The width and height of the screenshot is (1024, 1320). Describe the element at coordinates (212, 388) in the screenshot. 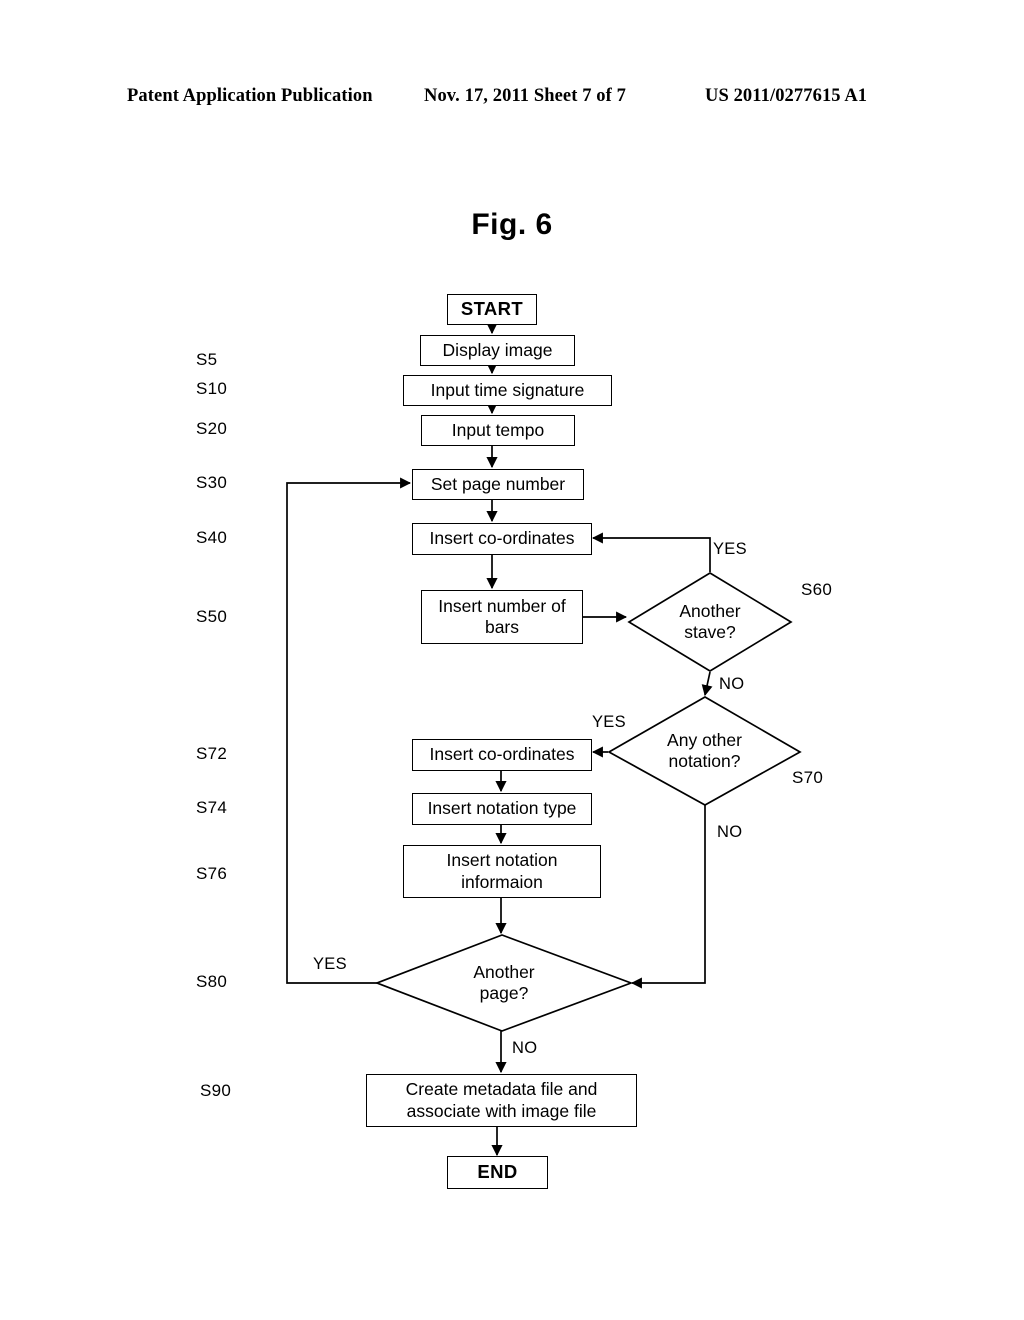

I see `step-label-s10: S10` at that location.